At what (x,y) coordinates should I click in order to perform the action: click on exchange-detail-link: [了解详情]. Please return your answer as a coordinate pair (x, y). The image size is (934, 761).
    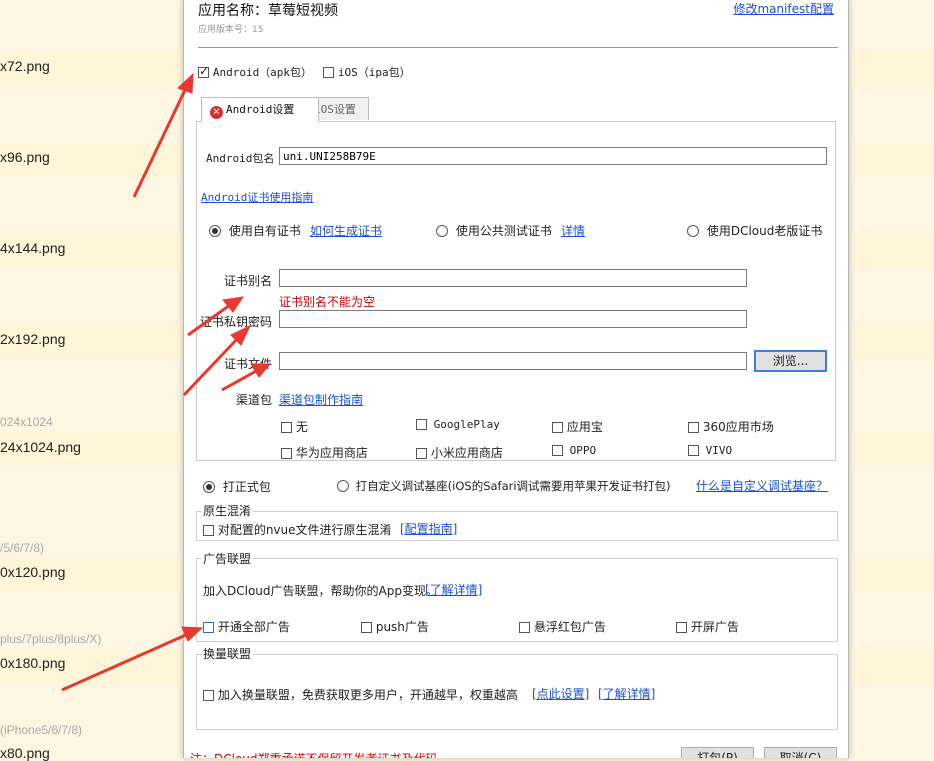
    Looking at the image, I should click on (626, 693).